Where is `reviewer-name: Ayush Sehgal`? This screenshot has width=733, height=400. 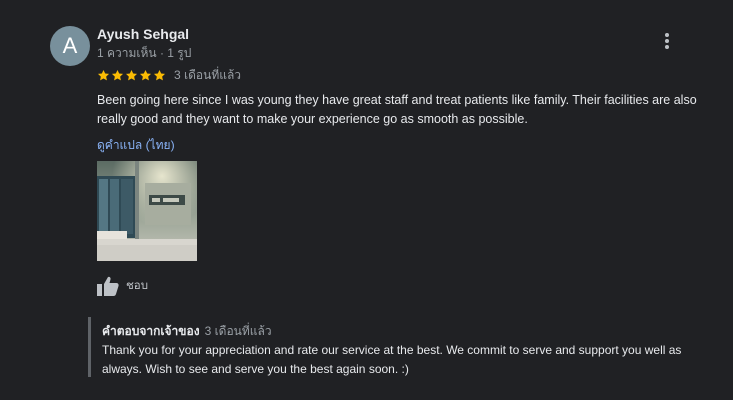
reviewer-name: Ayush Sehgal is located at coordinates (143, 34).